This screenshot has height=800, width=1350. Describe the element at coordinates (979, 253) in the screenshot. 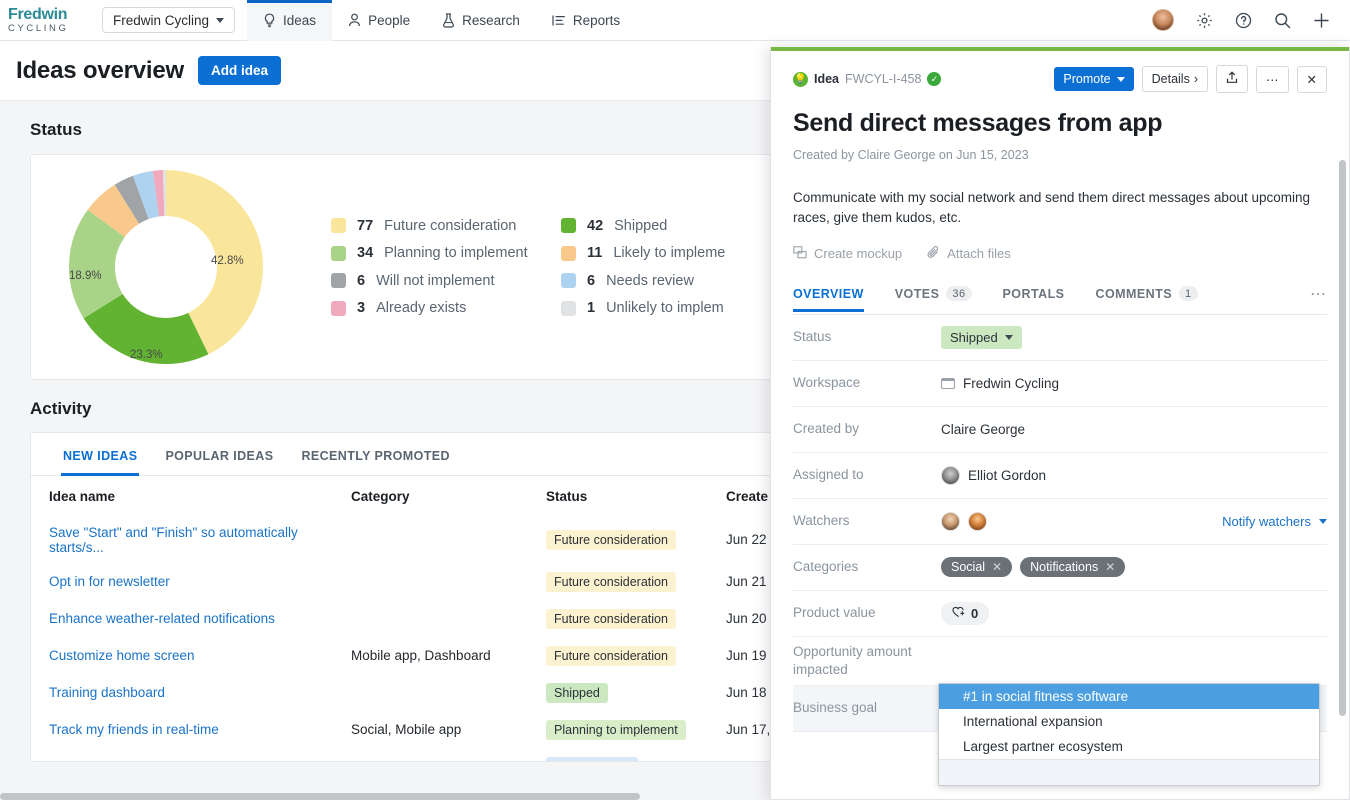

I see `attach-files-label: Attach files` at that location.